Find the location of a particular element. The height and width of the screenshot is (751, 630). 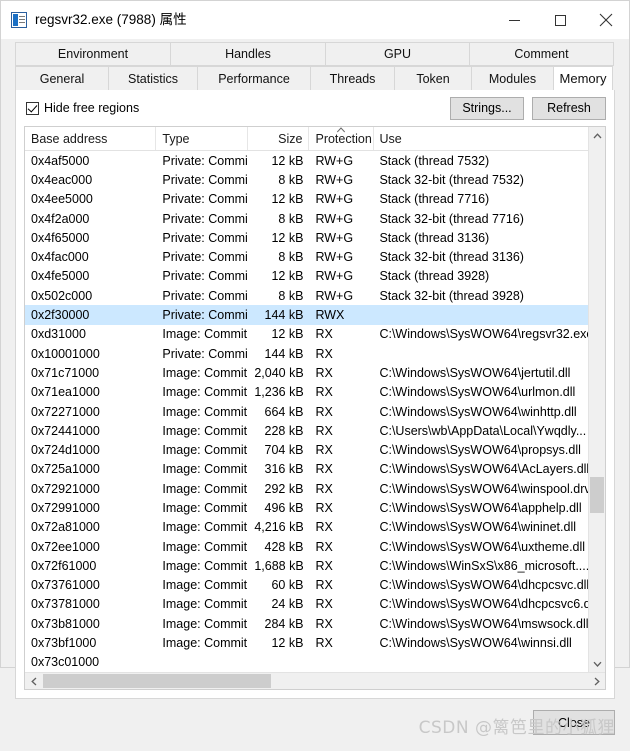

close-button: Close is located at coordinates (574, 723).